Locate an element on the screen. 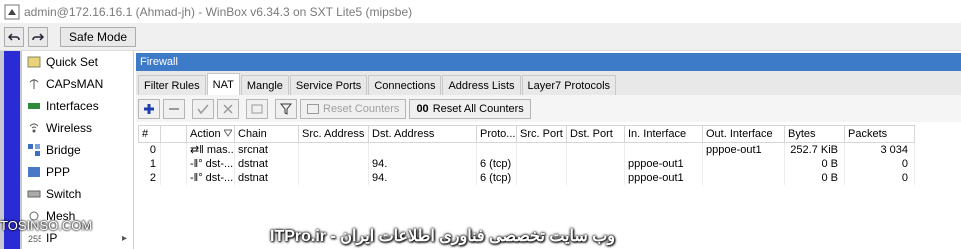  filter-button is located at coordinates (286, 108).